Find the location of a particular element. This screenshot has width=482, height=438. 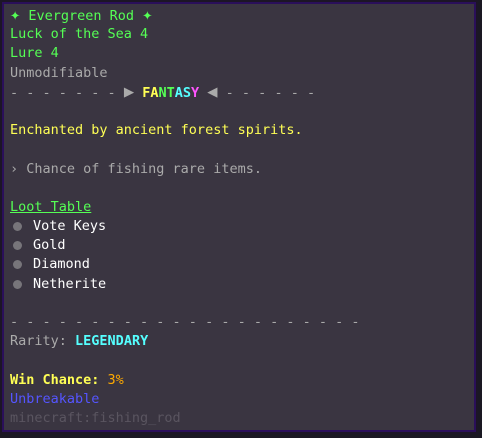

ability-text: › Chance of fishing rare items. is located at coordinates (136, 168).